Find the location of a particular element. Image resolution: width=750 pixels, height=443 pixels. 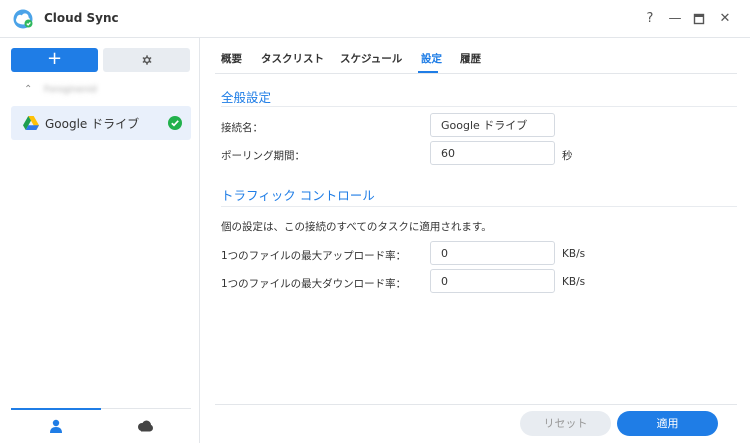

maximize-icon is located at coordinates (699, 19).